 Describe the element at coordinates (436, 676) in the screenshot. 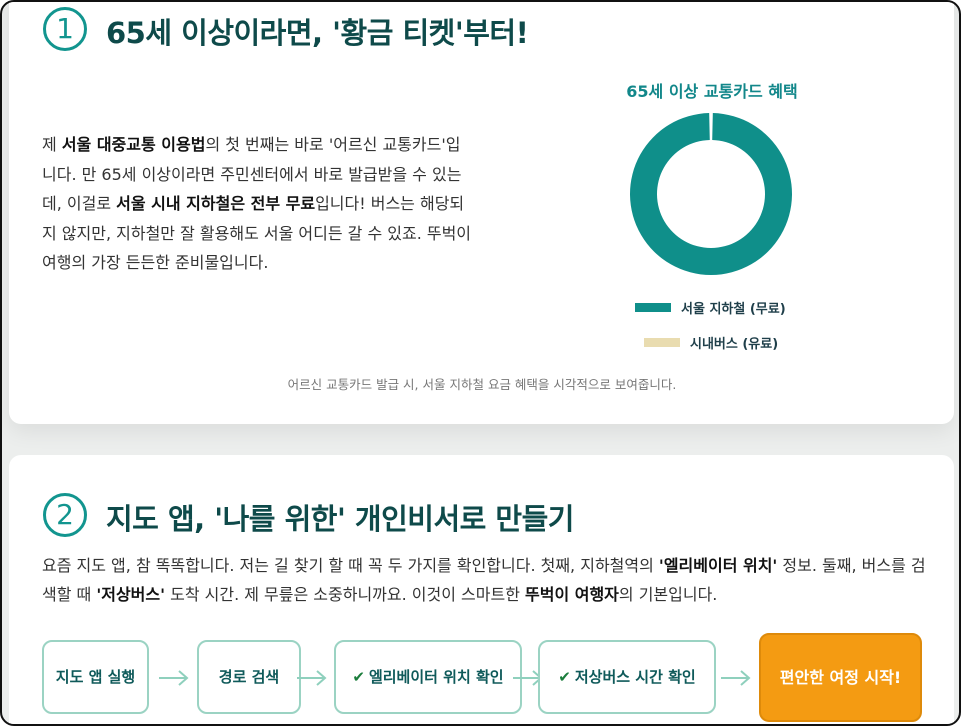

I see `step-label: 엘리베이터 위치 확인` at that location.